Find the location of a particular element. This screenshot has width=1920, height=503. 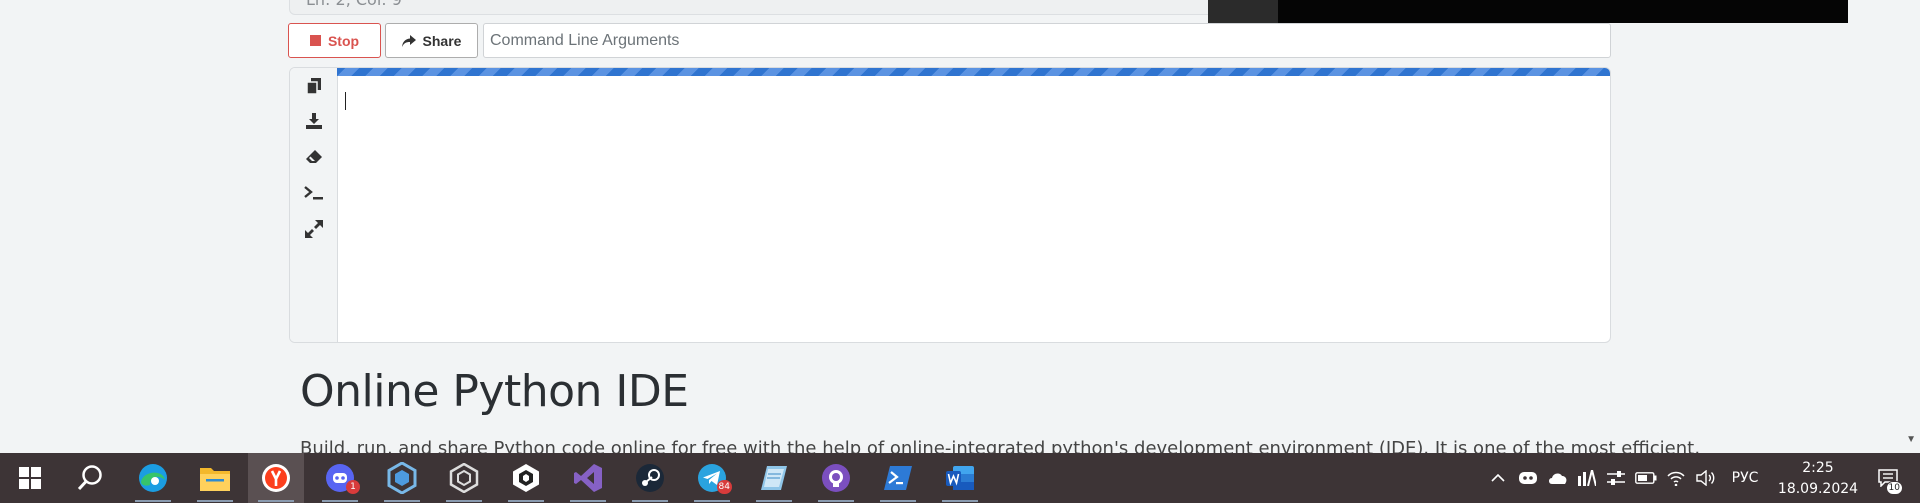

clock-time: 2:25 is located at coordinates (1818, 468).